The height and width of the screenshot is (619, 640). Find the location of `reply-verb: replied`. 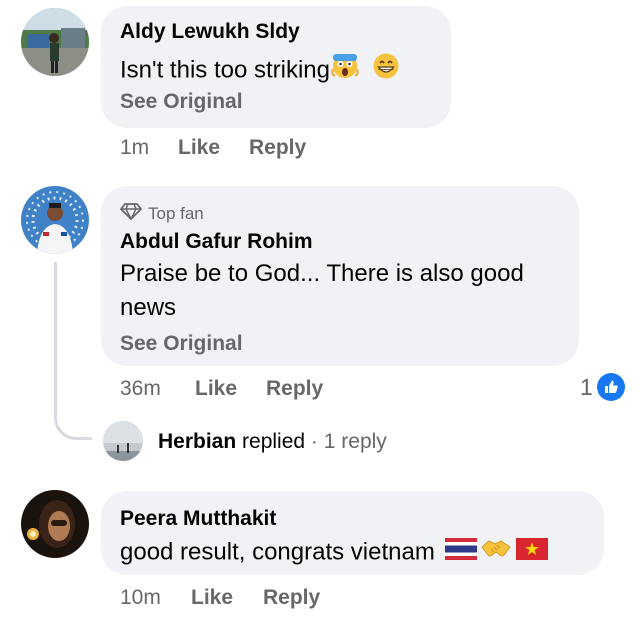

reply-verb: replied is located at coordinates (274, 441).